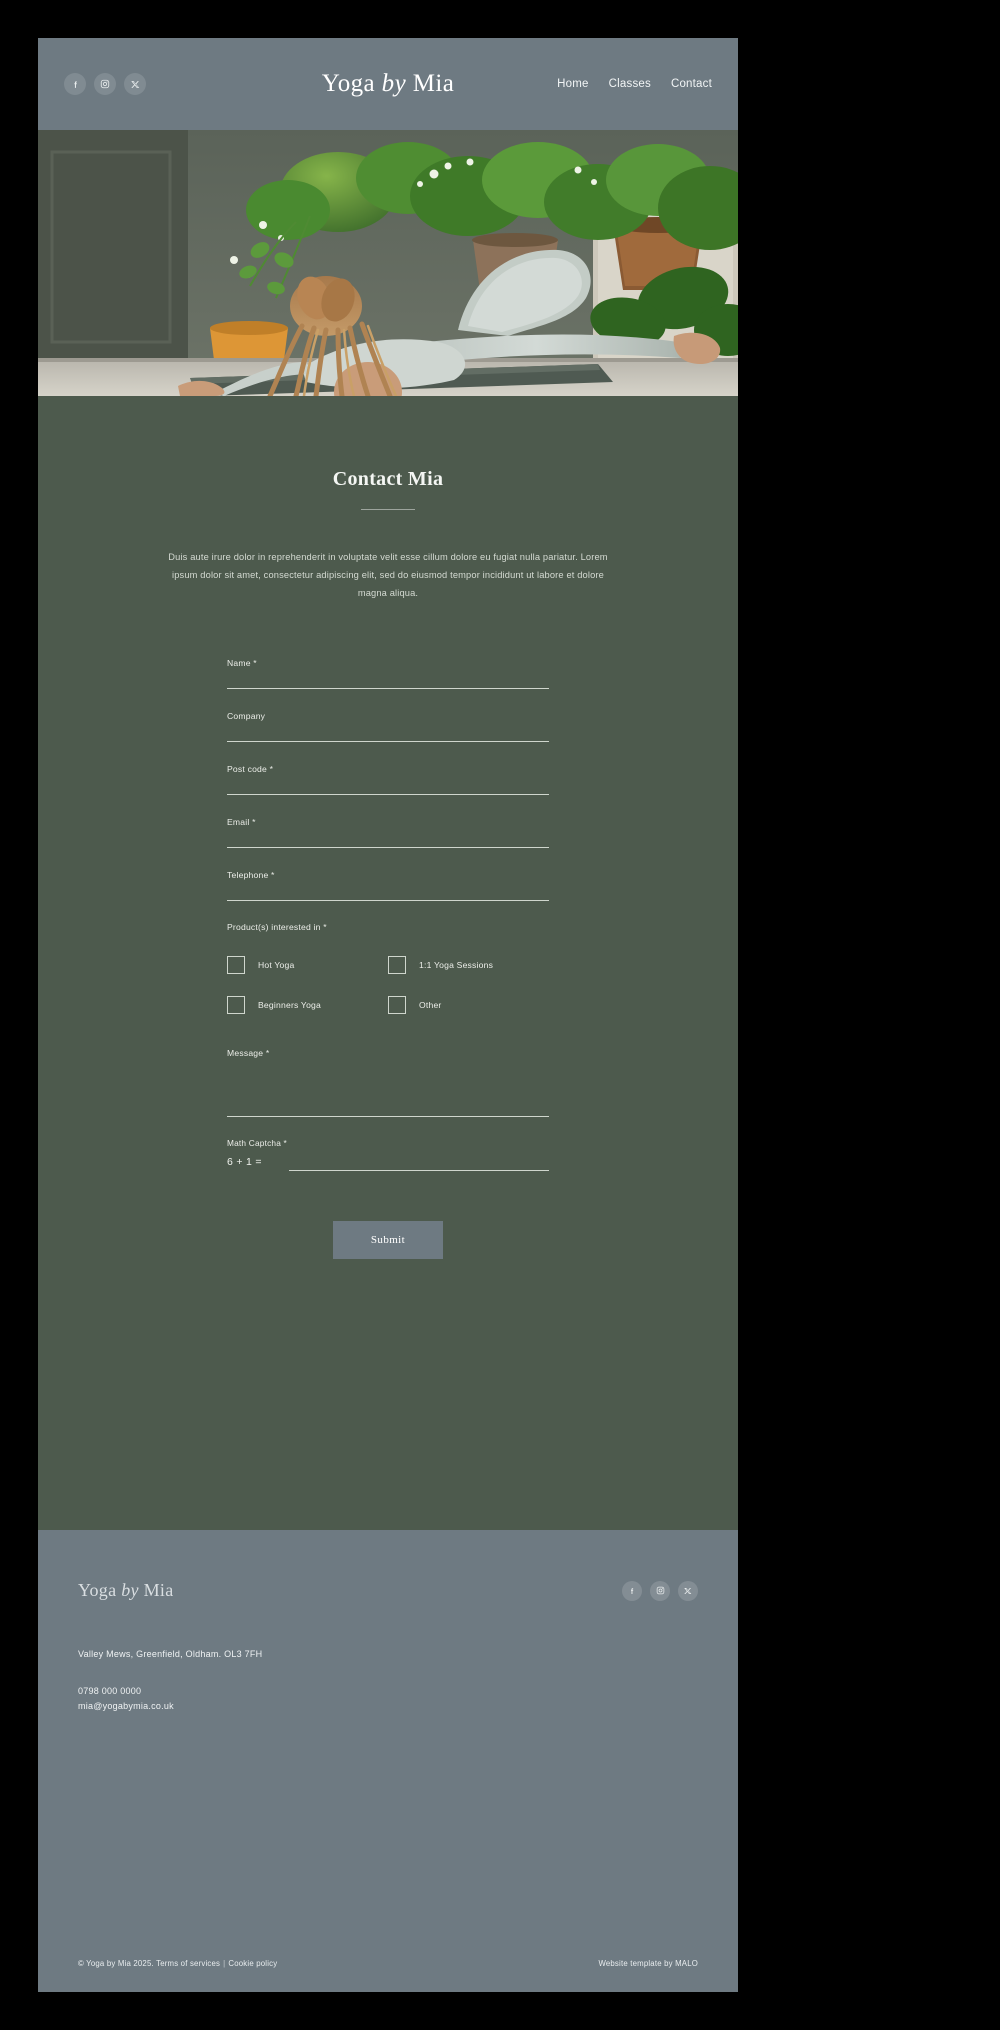 This screenshot has height=2030, width=1000. I want to click on field-label-message: Message *, so click(248, 1053).